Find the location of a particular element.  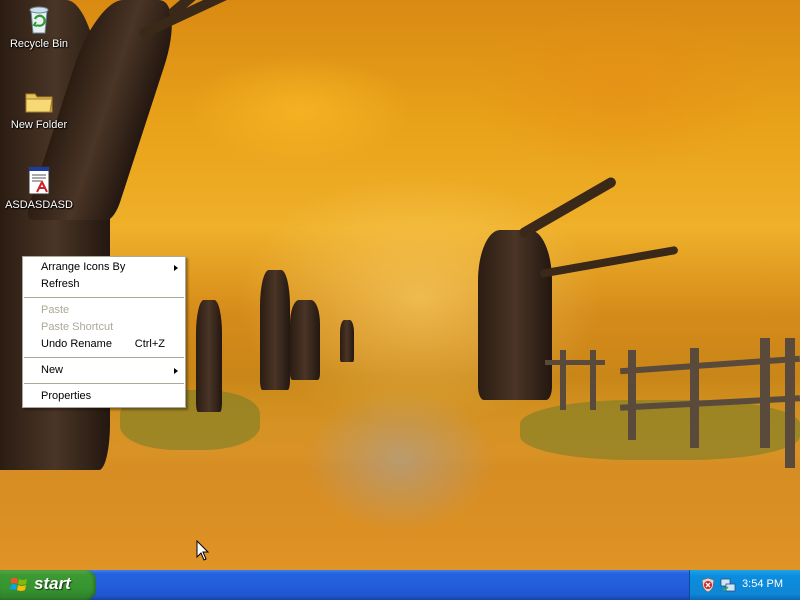

menu-item-label: Undo Rename is located at coordinates (76, 344).